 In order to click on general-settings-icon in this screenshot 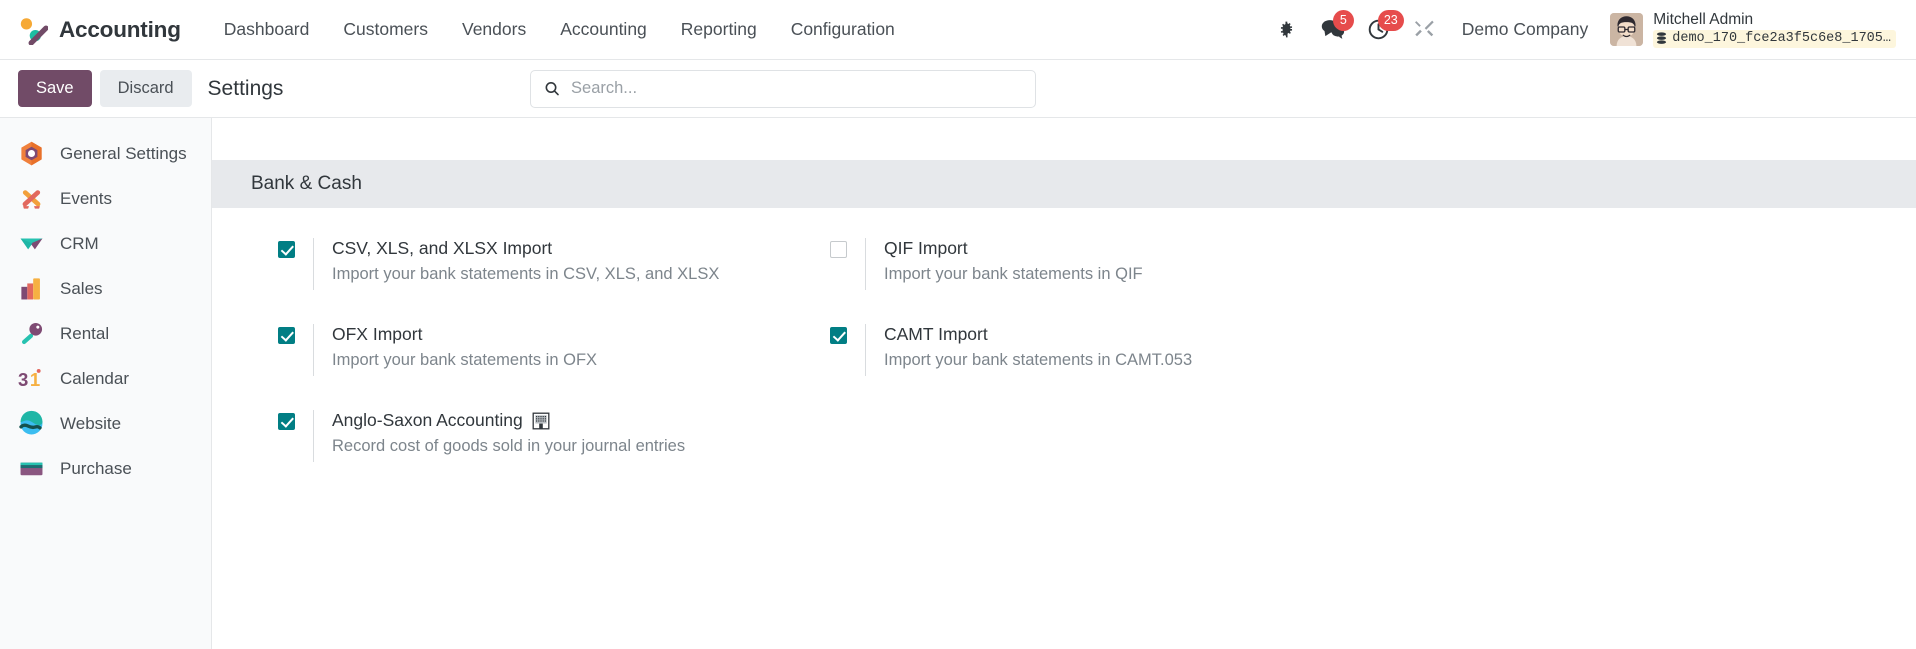, I will do `click(31, 153)`.